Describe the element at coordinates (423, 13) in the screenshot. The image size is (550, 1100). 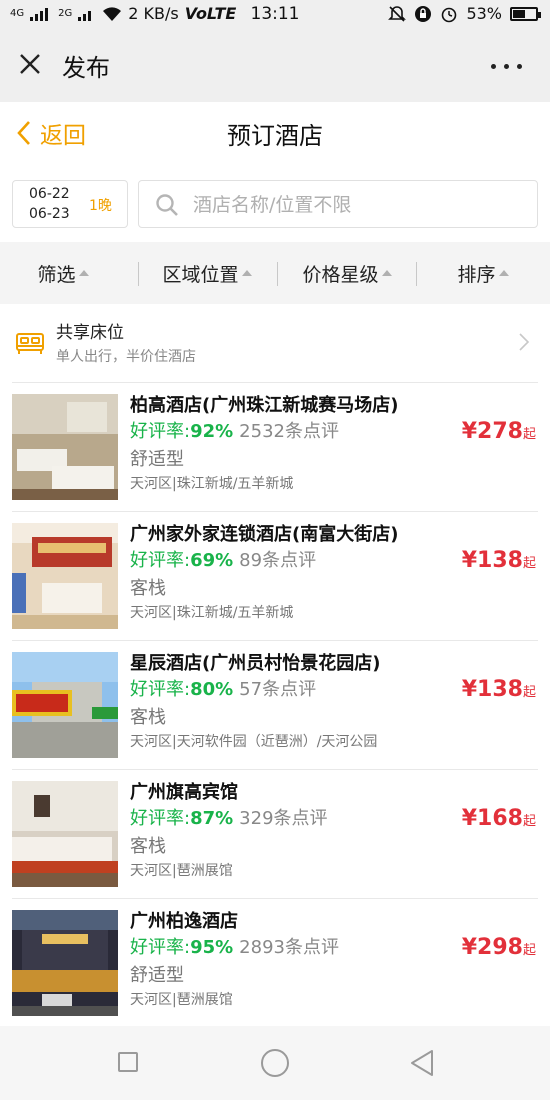
I see `rotation-lock-icon` at that location.